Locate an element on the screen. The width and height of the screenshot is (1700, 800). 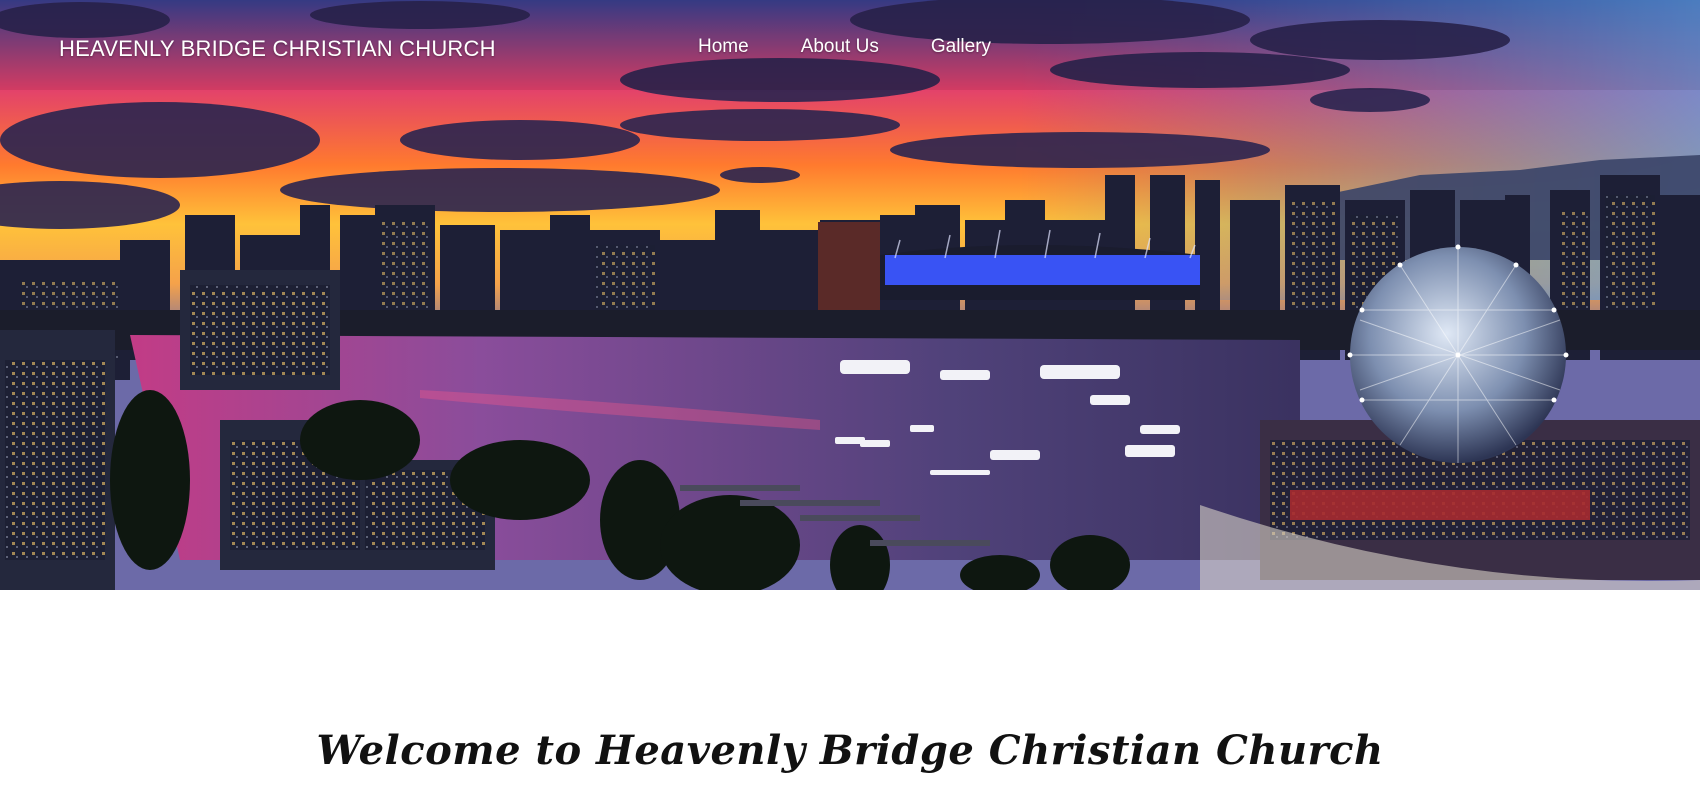
main-nav: Home About Us Gallery is located at coordinates (844, 47).